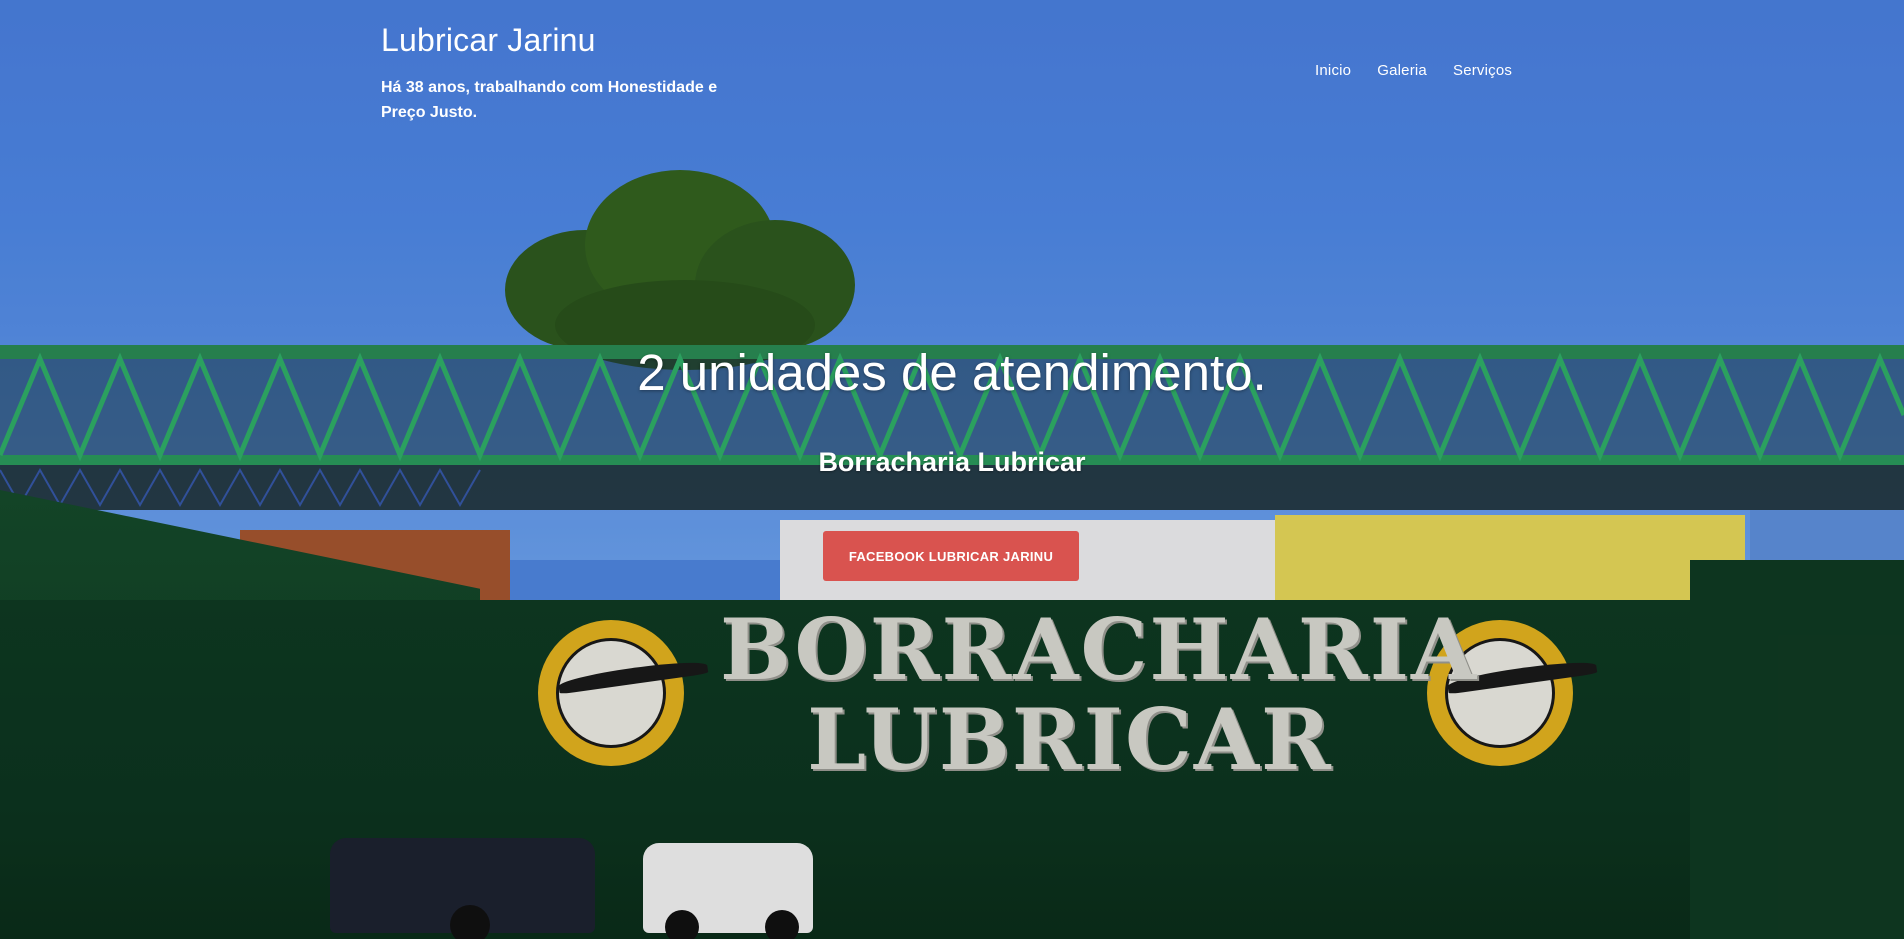 Image resolution: width=1904 pixels, height=939 pixels. Describe the element at coordinates (1482, 70) in the screenshot. I see `nav-item-servicos: Serviços` at that location.